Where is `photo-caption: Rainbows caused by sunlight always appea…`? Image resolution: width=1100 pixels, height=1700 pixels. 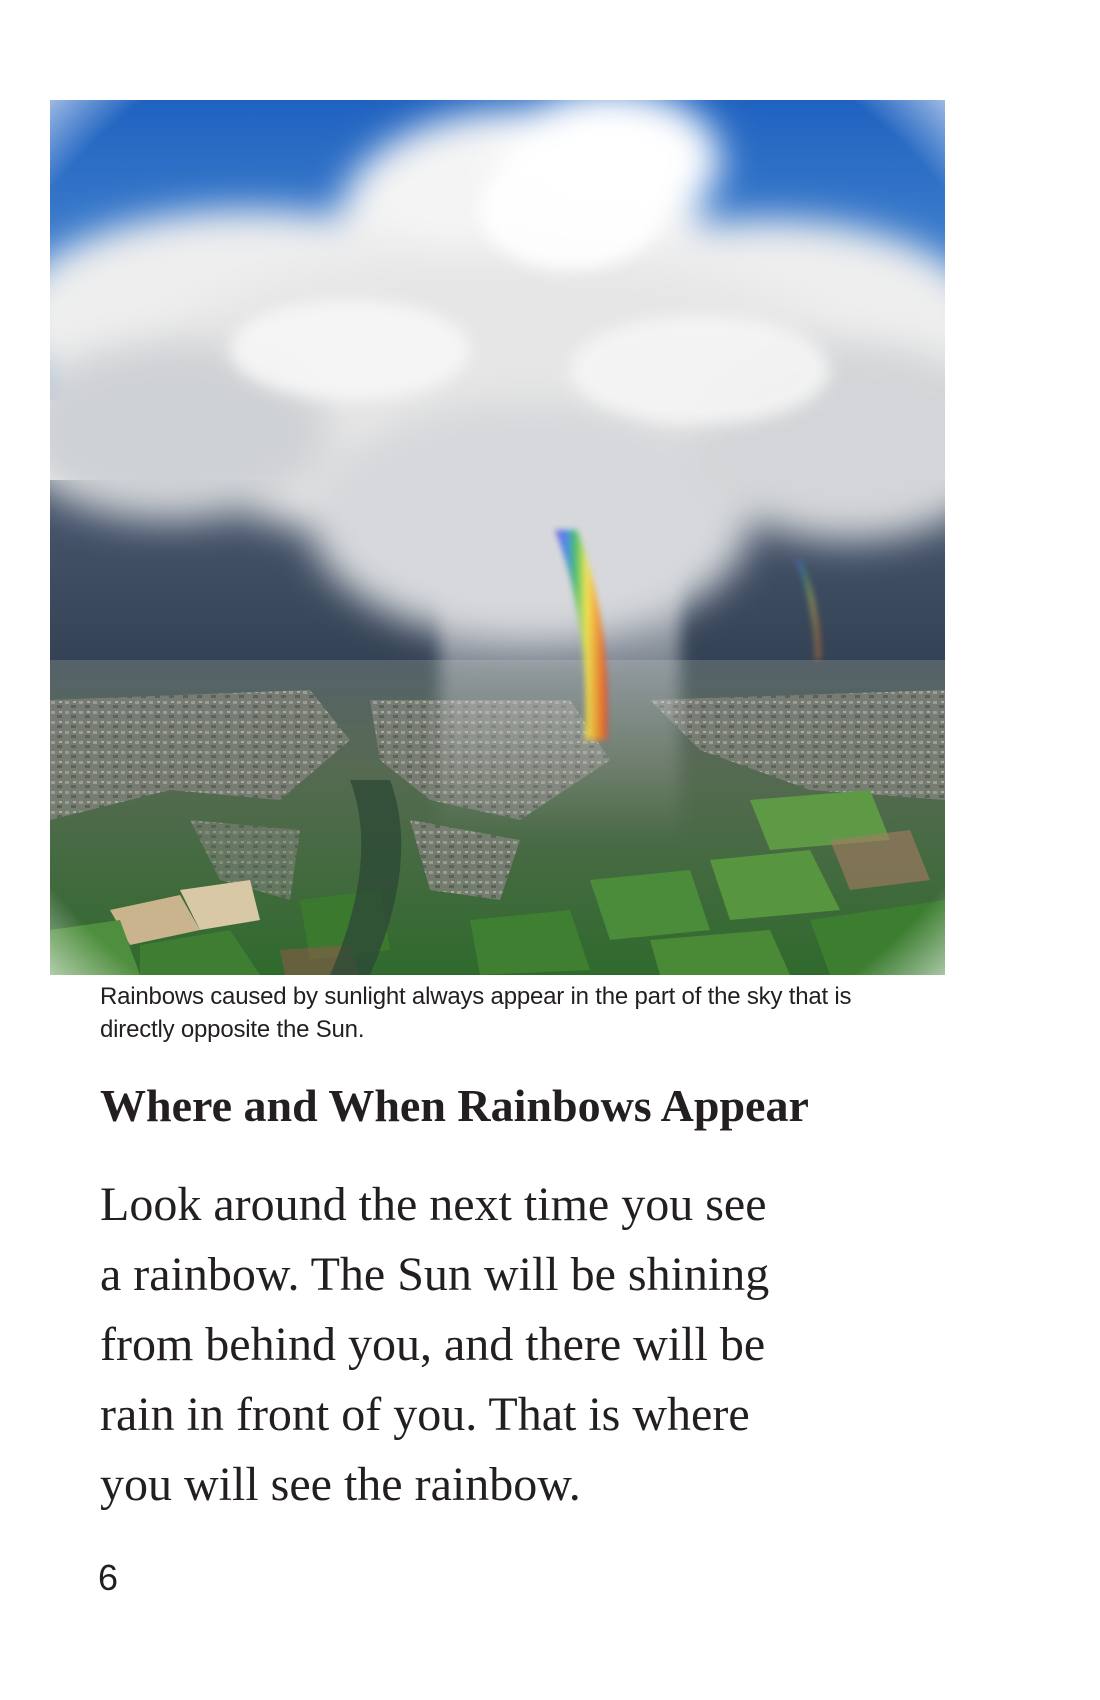
photo-caption: Rainbows caused by sunlight always appea… is located at coordinates (476, 1013).